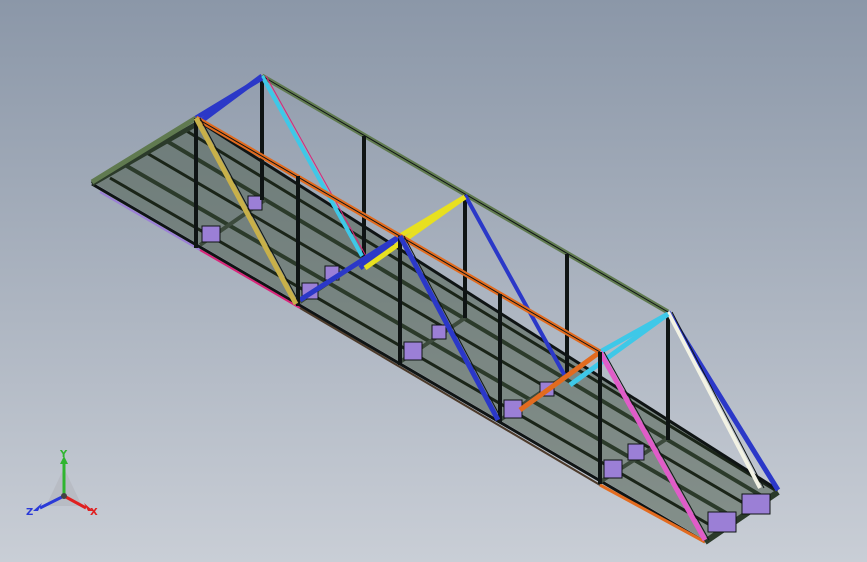 The image size is (867, 562). I want to click on z-axis-label: Z, so click(29, 512).